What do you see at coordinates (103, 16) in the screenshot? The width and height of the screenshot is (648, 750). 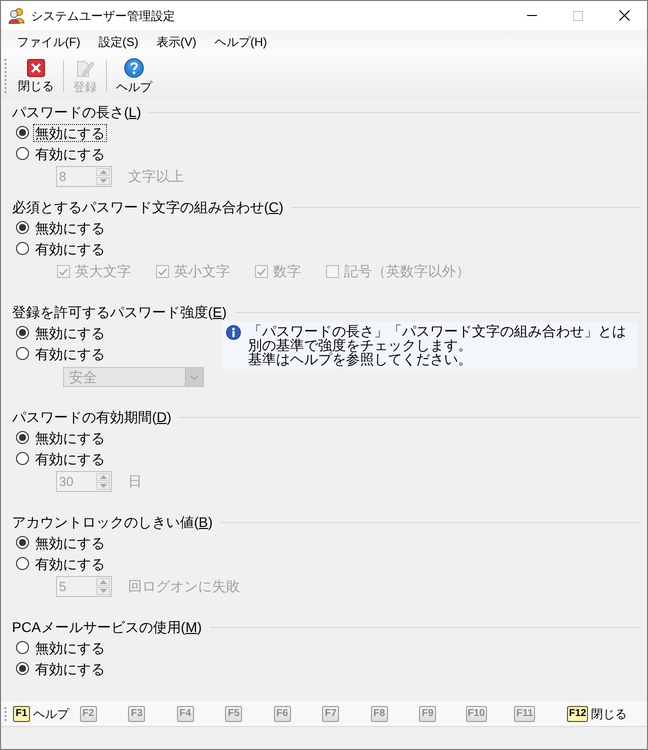 I see `window-title: システムユーザー管理設定` at bounding box center [103, 16].